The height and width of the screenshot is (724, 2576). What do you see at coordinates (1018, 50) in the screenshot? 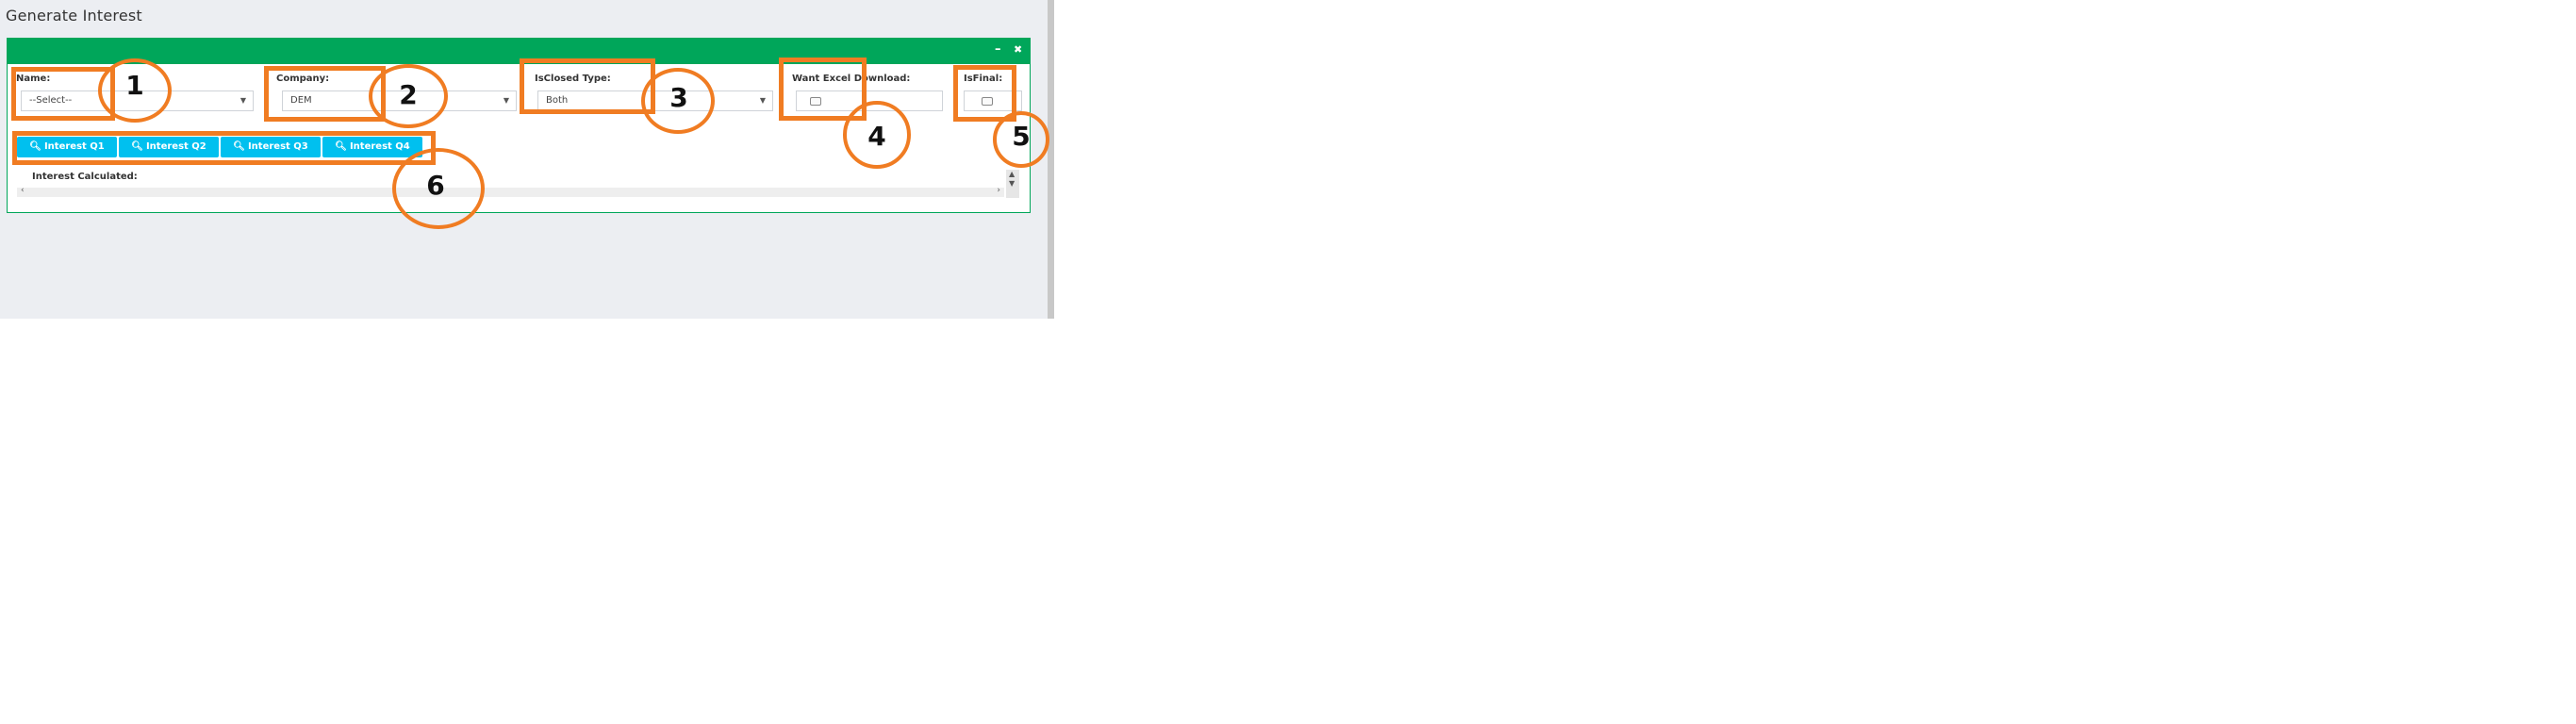
I see `close-icon: ✖` at bounding box center [1018, 50].